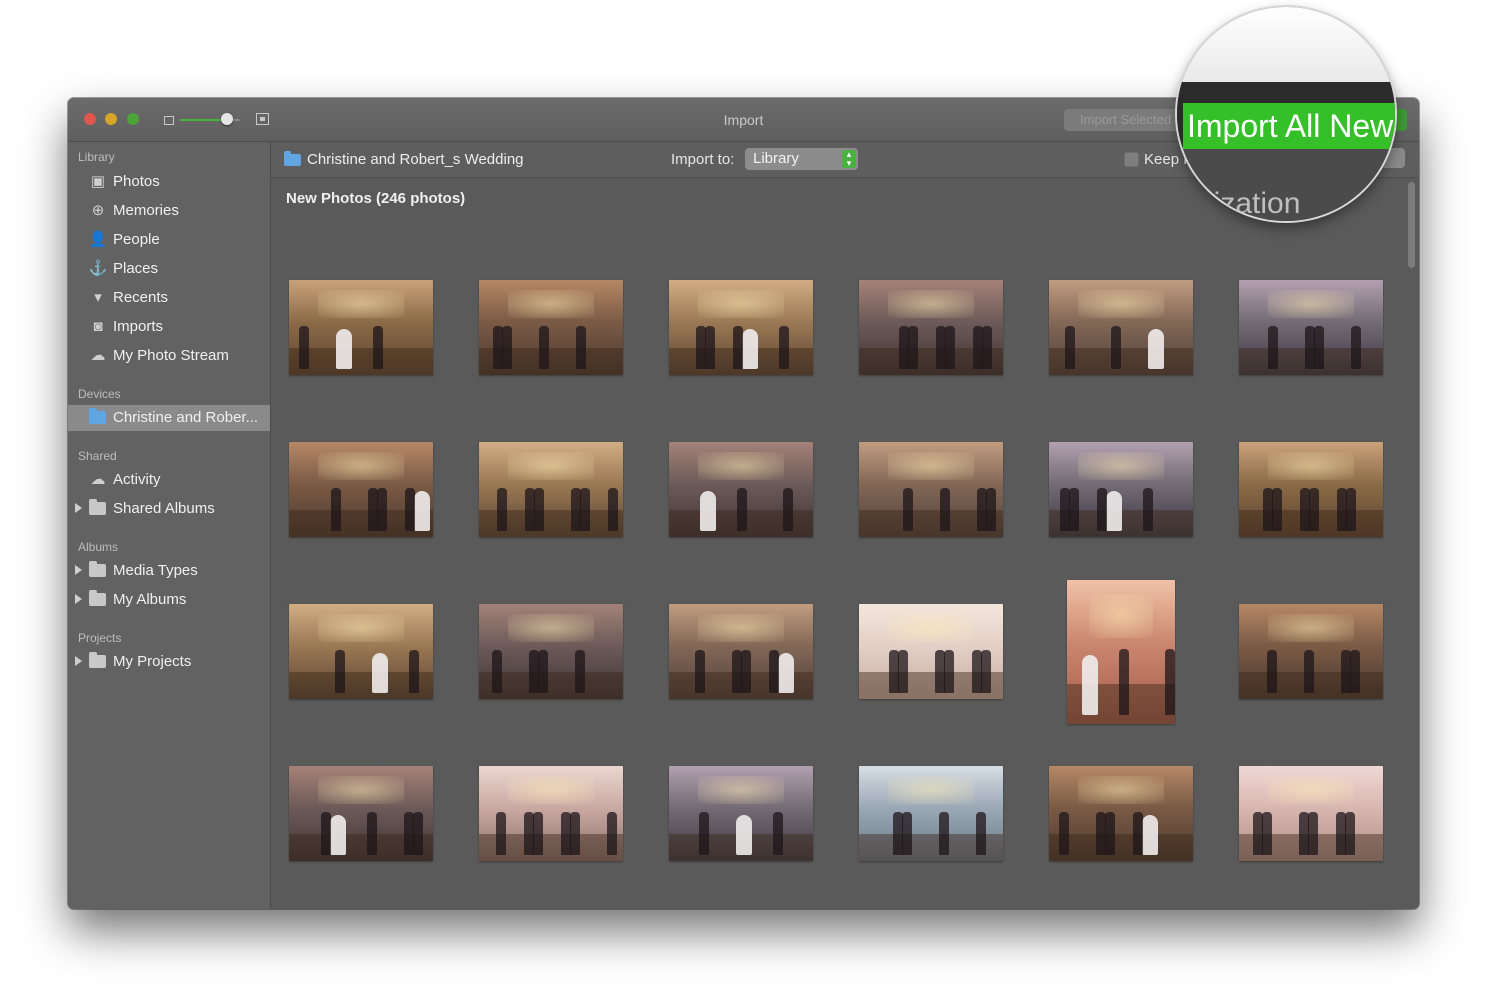  Describe the element at coordinates (152, 661) in the screenshot. I see `sidebar-item-label: My Projects` at that location.